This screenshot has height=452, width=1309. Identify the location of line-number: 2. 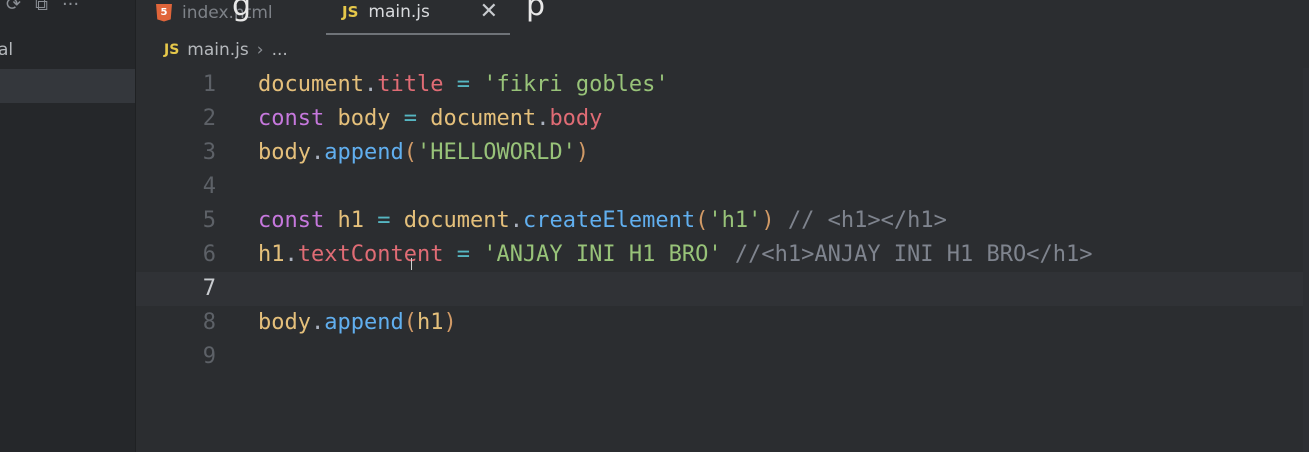
(209, 118).